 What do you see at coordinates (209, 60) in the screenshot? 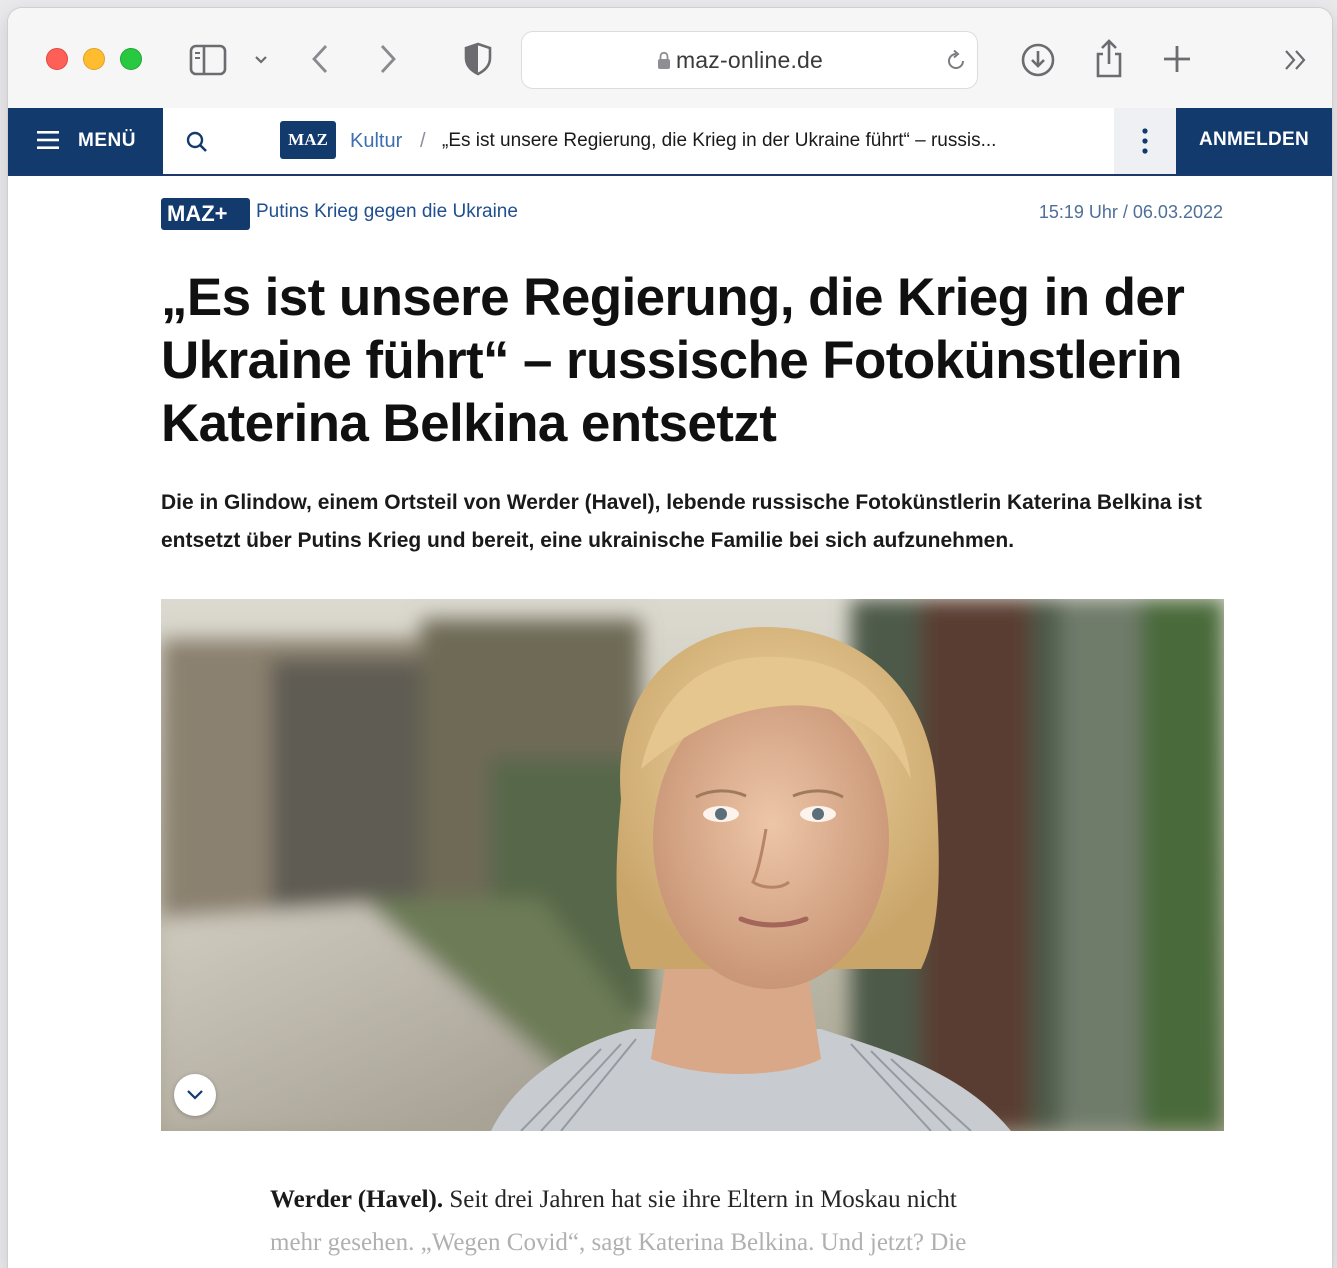
I see `sidebar-icon` at bounding box center [209, 60].